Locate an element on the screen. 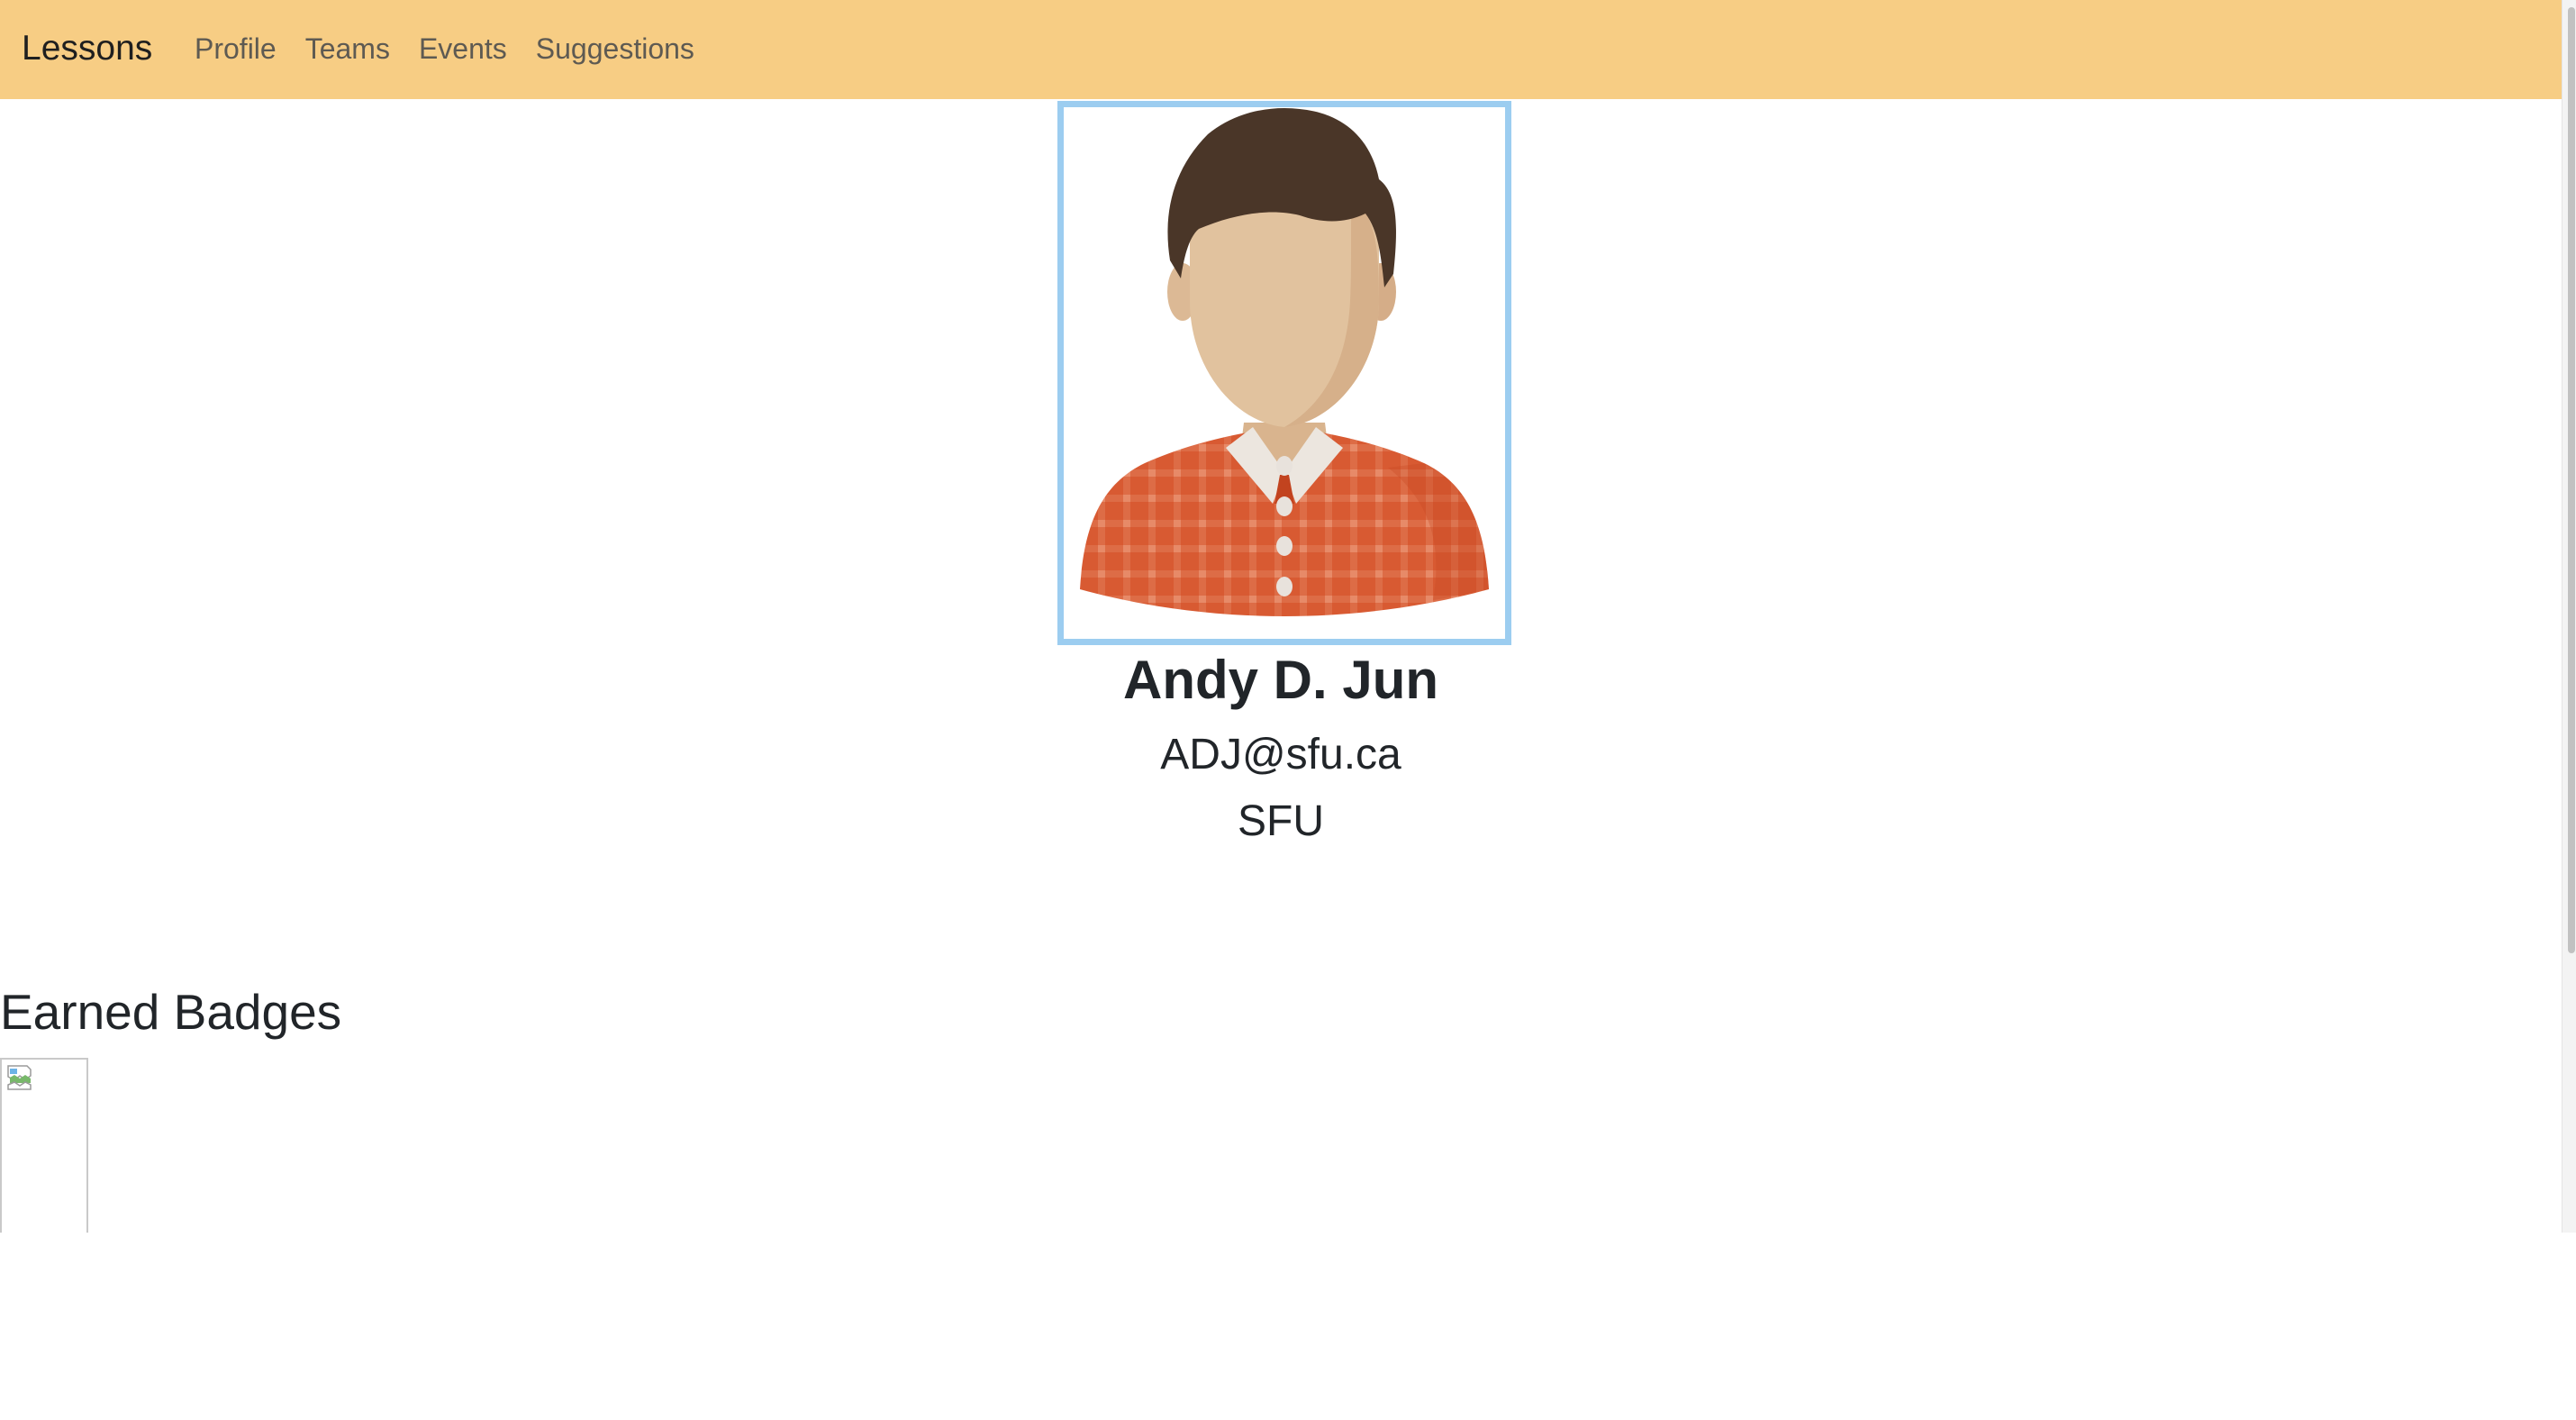  profile-name: Andy D. Jun is located at coordinates (1280, 680).